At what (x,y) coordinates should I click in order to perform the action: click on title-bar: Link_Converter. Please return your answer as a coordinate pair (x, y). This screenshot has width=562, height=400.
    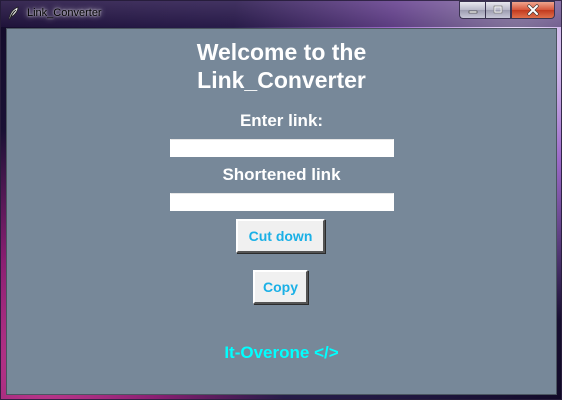
    Looking at the image, I should click on (281, 14).